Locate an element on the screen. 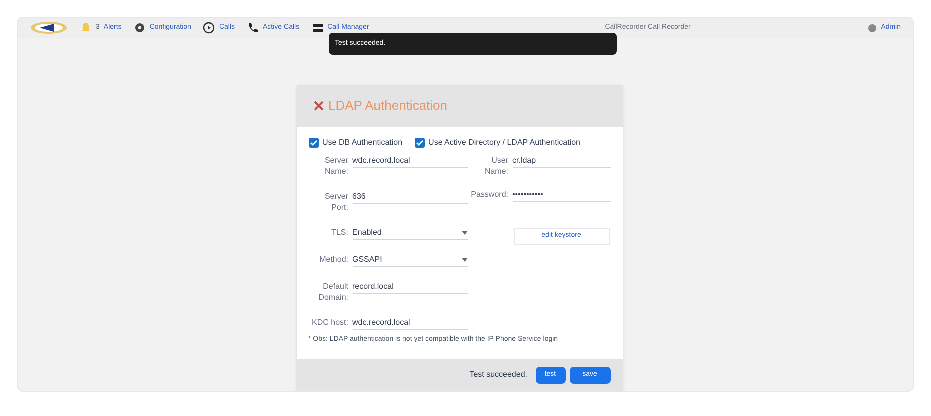 The height and width of the screenshot is (416, 931). bell-icon is located at coordinates (86, 28).